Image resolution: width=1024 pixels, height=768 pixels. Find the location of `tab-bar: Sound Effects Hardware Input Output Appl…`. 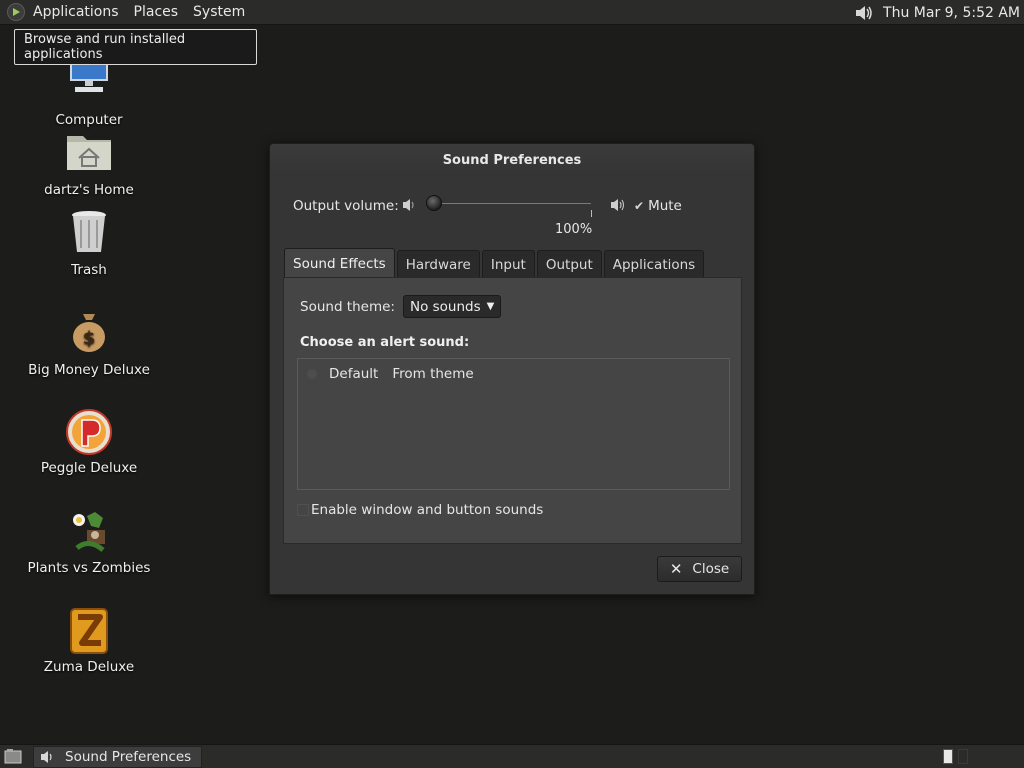

tab-bar: Sound Effects Hardware Input Output Appl… is located at coordinates (495, 263).